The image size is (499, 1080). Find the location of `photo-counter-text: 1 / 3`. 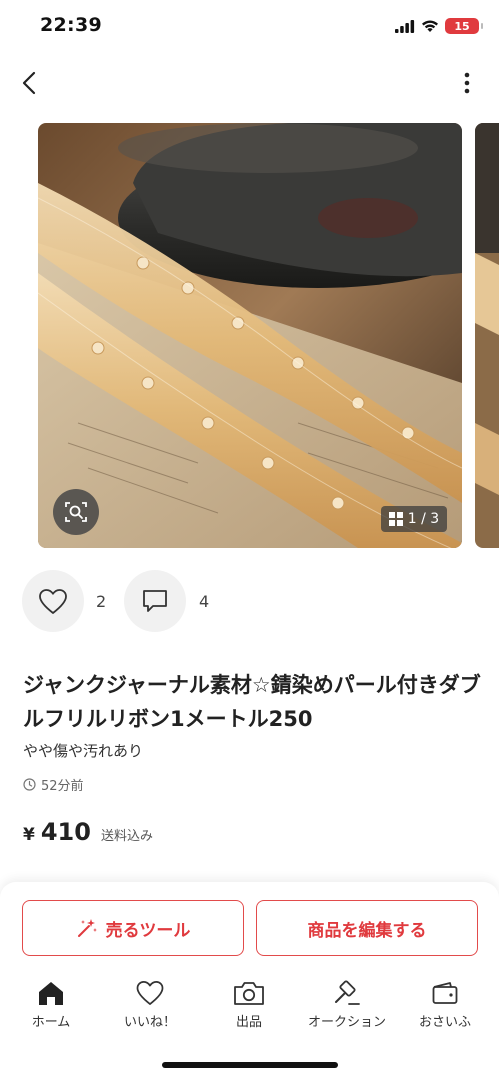

photo-counter-text: 1 / 3 is located at coordinates (423, 519).